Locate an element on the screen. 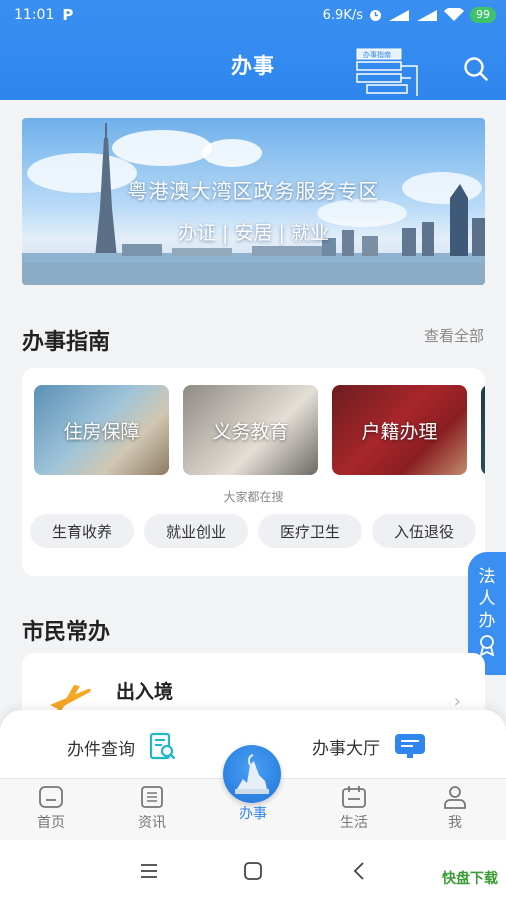 The image size is (506, 900). banner-title: 粤港澳大湾区政务服务专区 is located at coordinates (253, 191).